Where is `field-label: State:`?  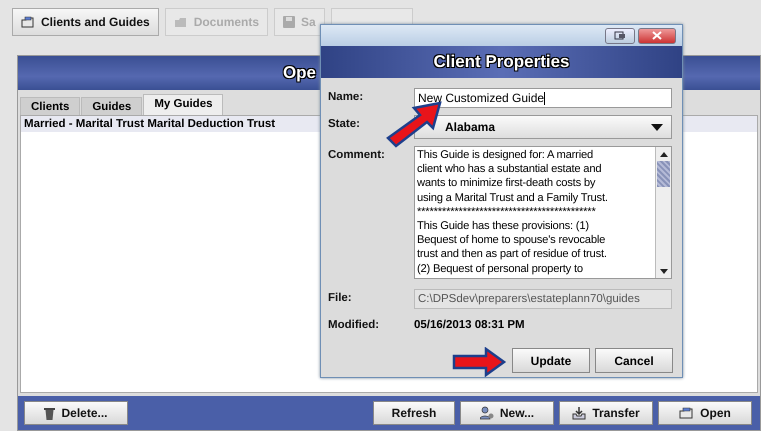
field-label: State: is located at coordinates (344, 124).